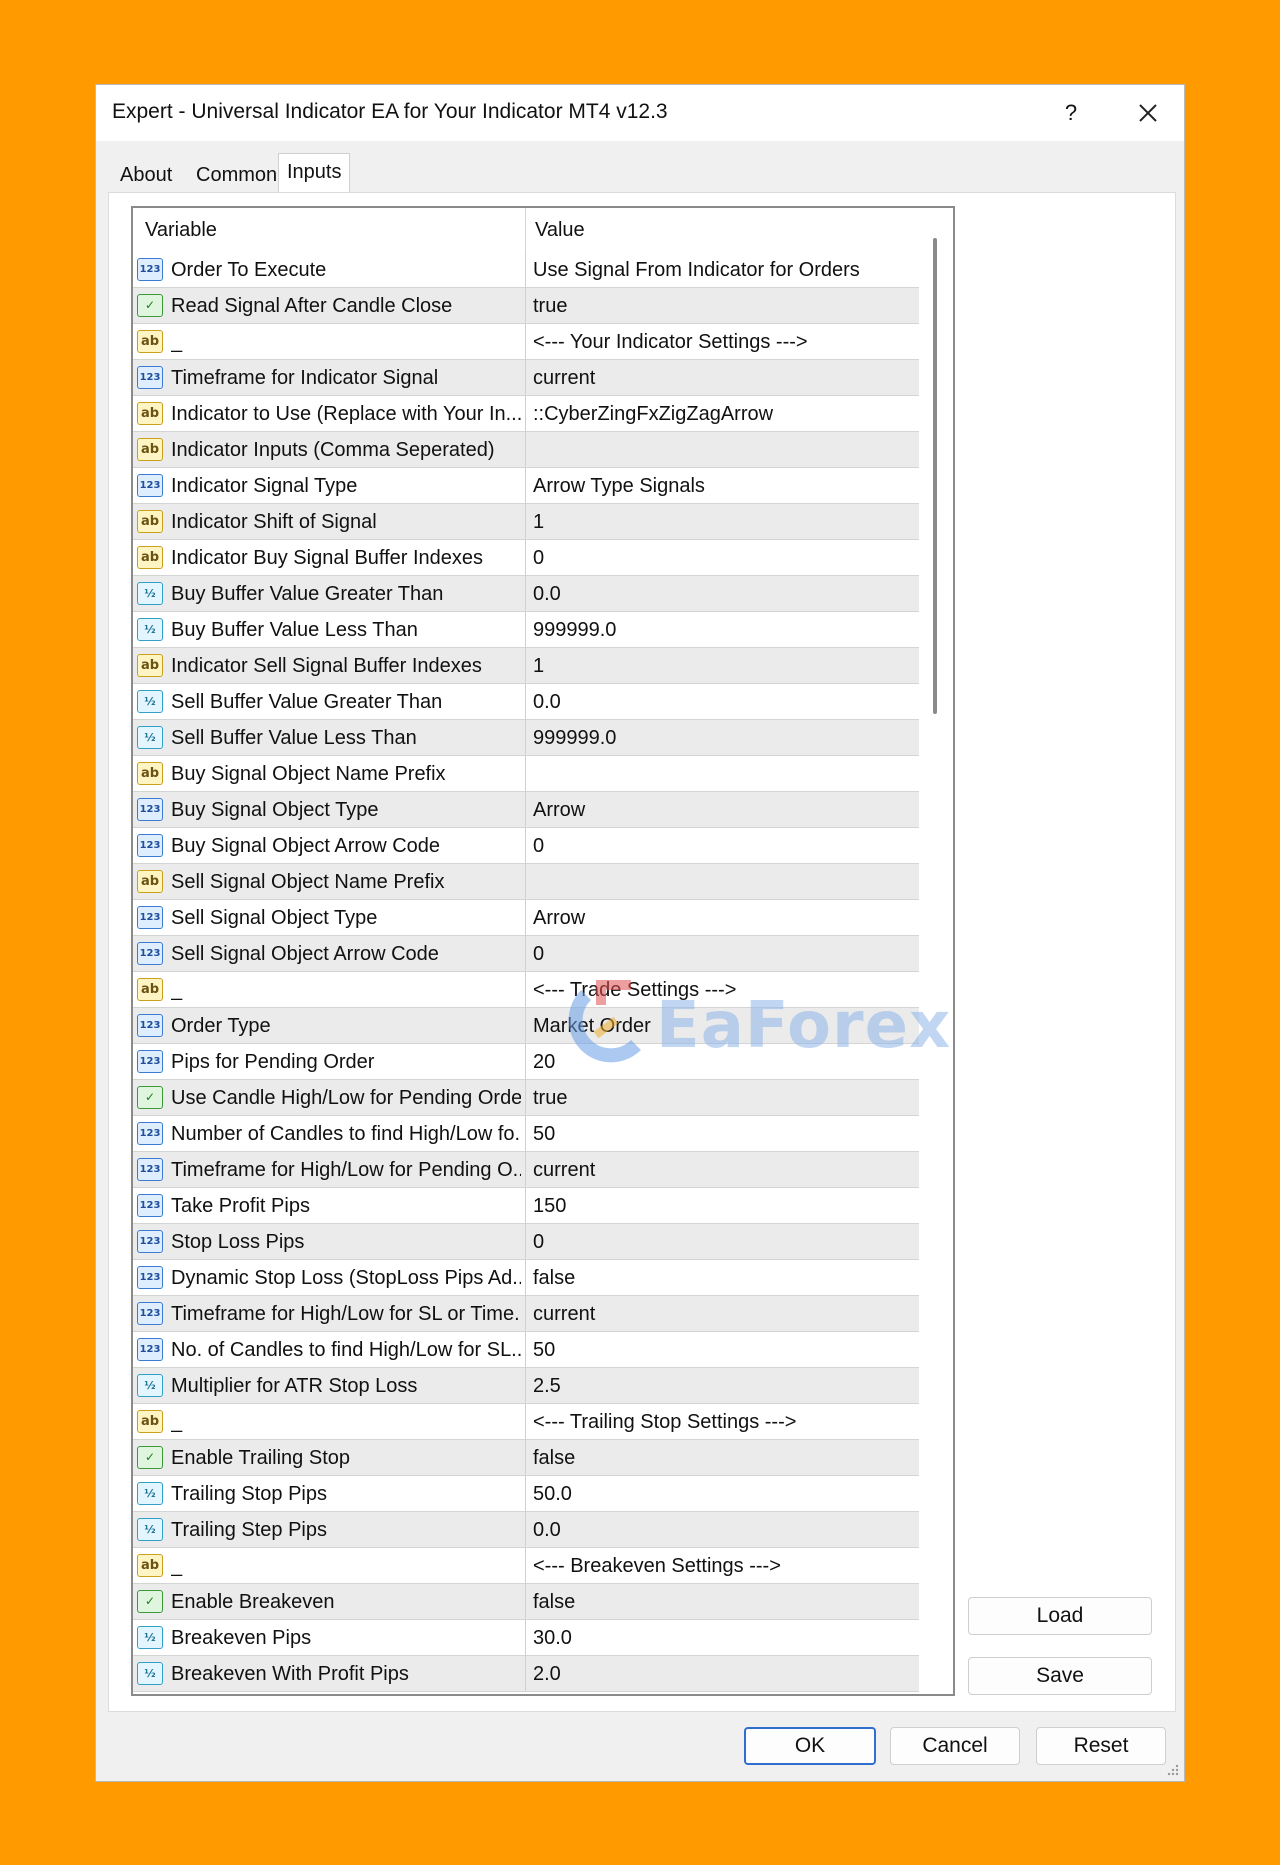 This screenshot has width=1280, height=1865. Describe the element at coordinates (526, 702) in the screenshot. I see `table-row: ½ Sell Buffer Value Greater Than 0.0` at that location.